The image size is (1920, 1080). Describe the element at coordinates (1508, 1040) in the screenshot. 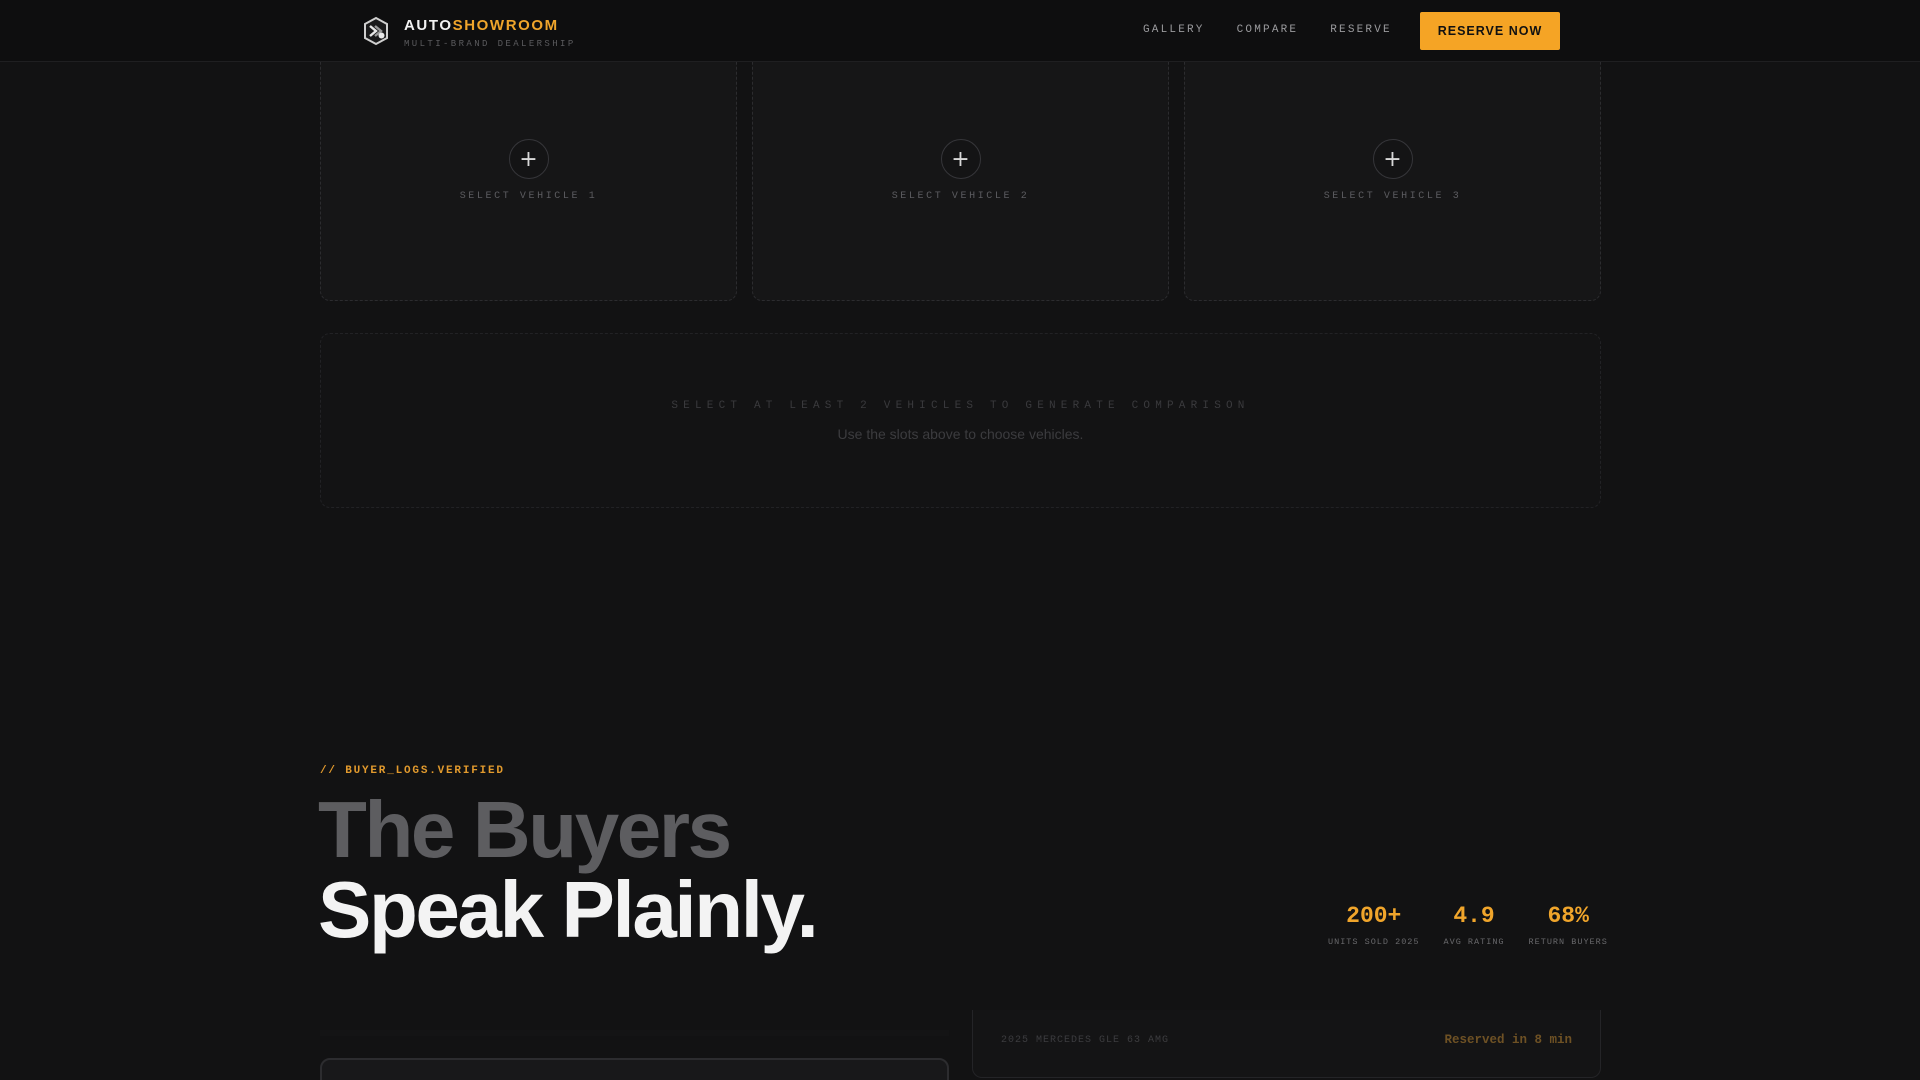

I see `log-status: Reserved in 8 min` at that location.